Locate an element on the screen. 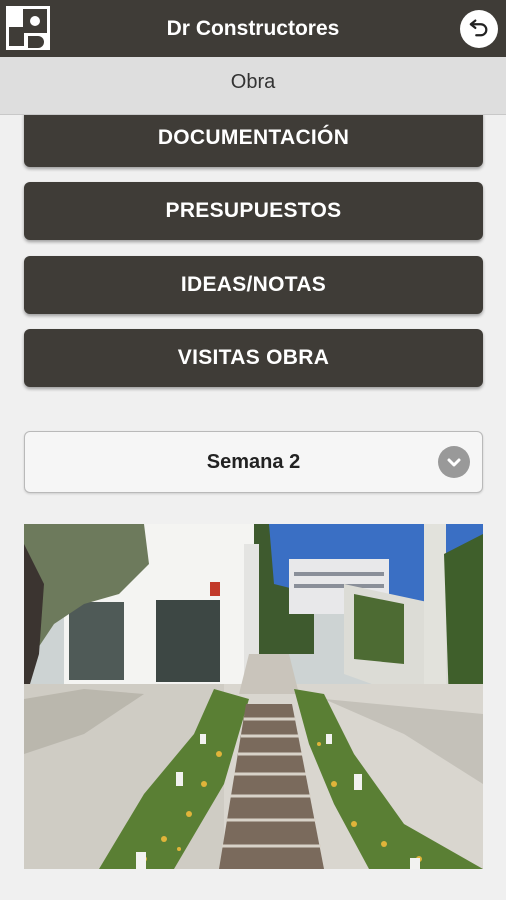 This screenshot has height=900, width=506. app-title: Dr Constructores is located at coordinates (253, 28).